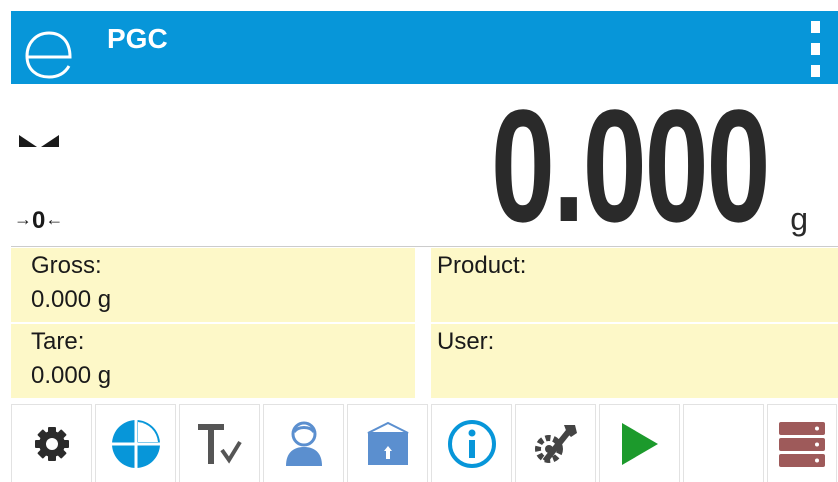 The image size is (838, 482). I want to click on user-button, so click(303, 443).